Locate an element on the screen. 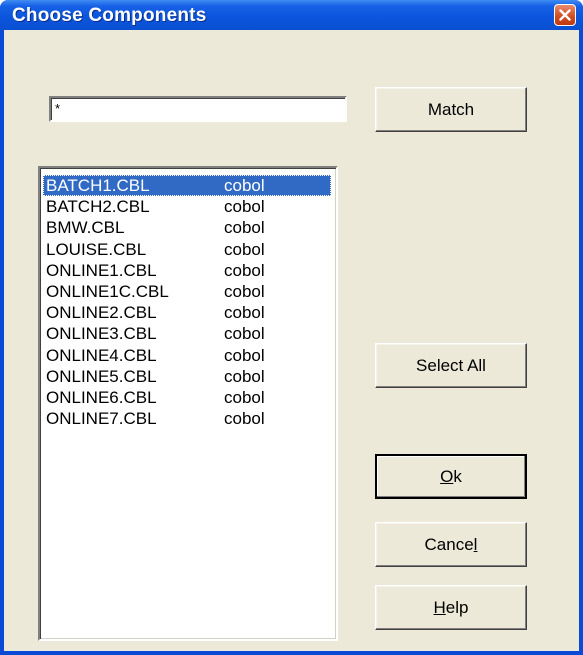 The image size is (583, 655). list-item: ONLINE4.CBL cobol is located at coordinates (187, 355).